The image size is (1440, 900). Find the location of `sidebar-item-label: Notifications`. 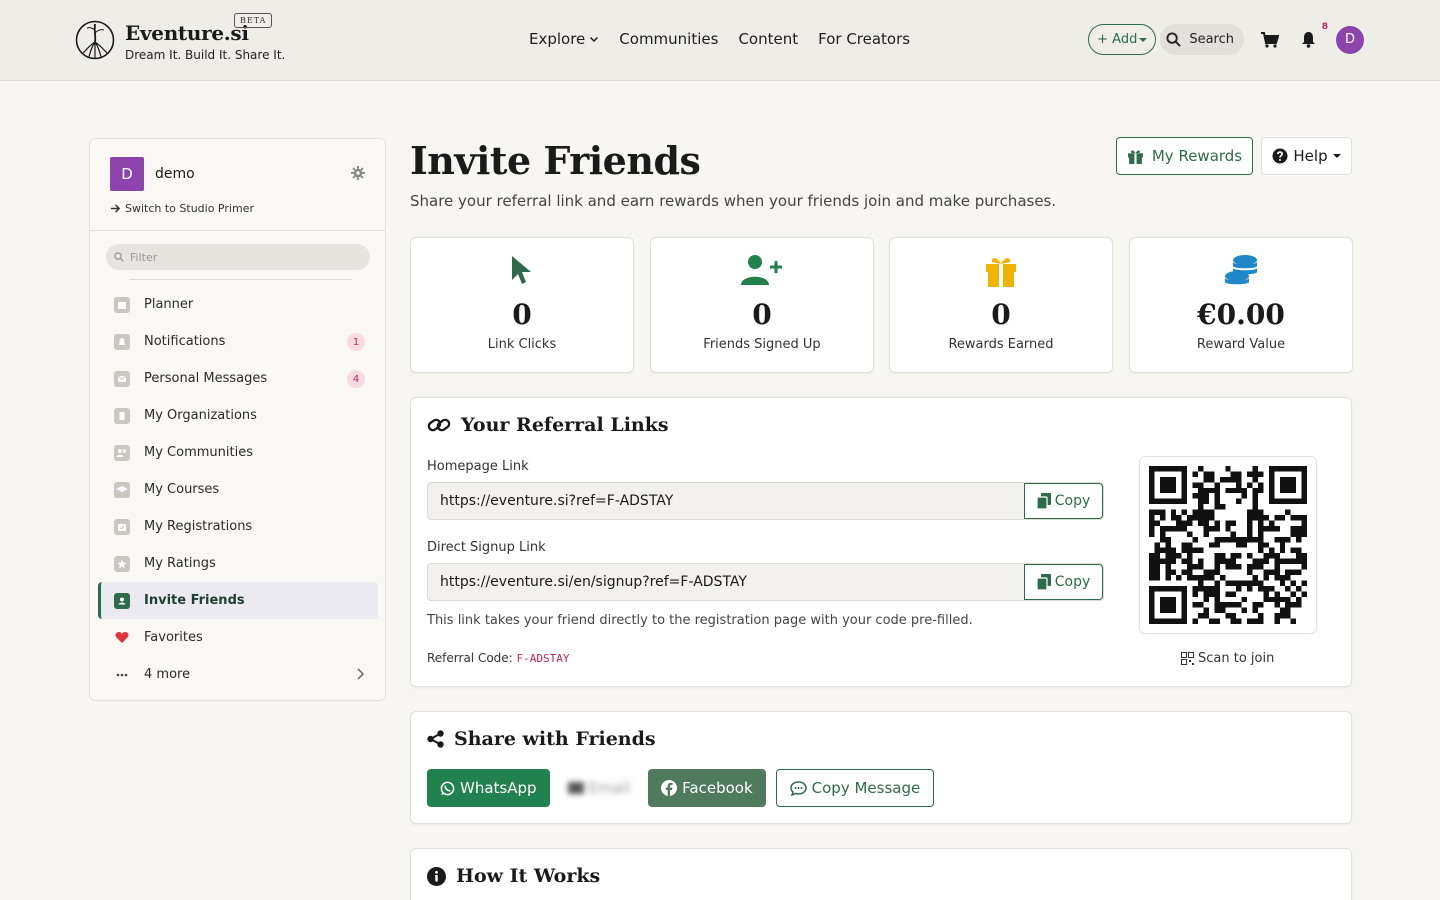

sidebar-item-label: Notifications is located at coordinates (185, 341).